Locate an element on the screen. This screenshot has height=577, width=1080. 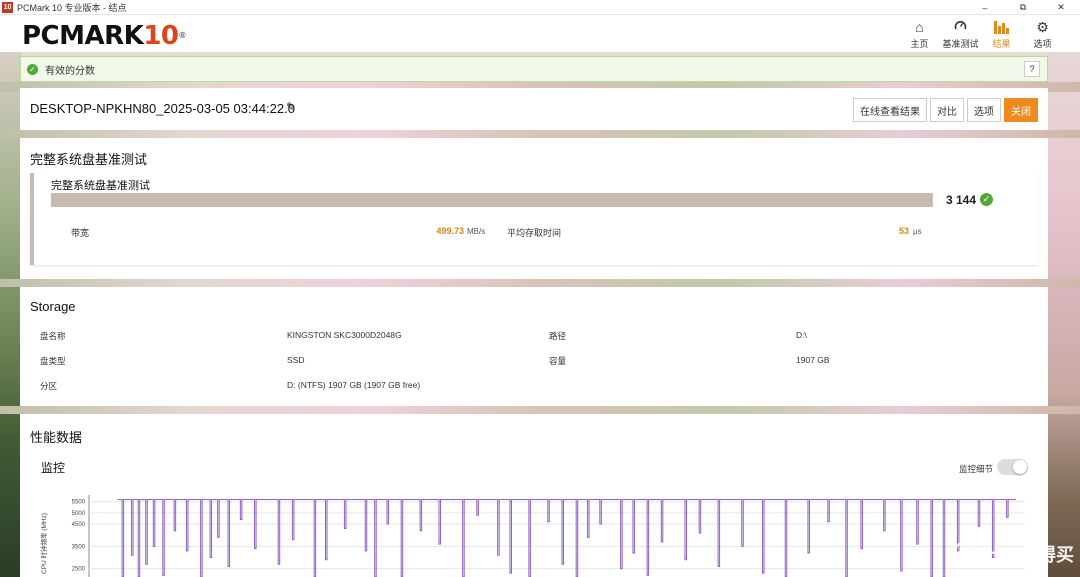
check-icon: ✓ is located at coordinates (32, 69).